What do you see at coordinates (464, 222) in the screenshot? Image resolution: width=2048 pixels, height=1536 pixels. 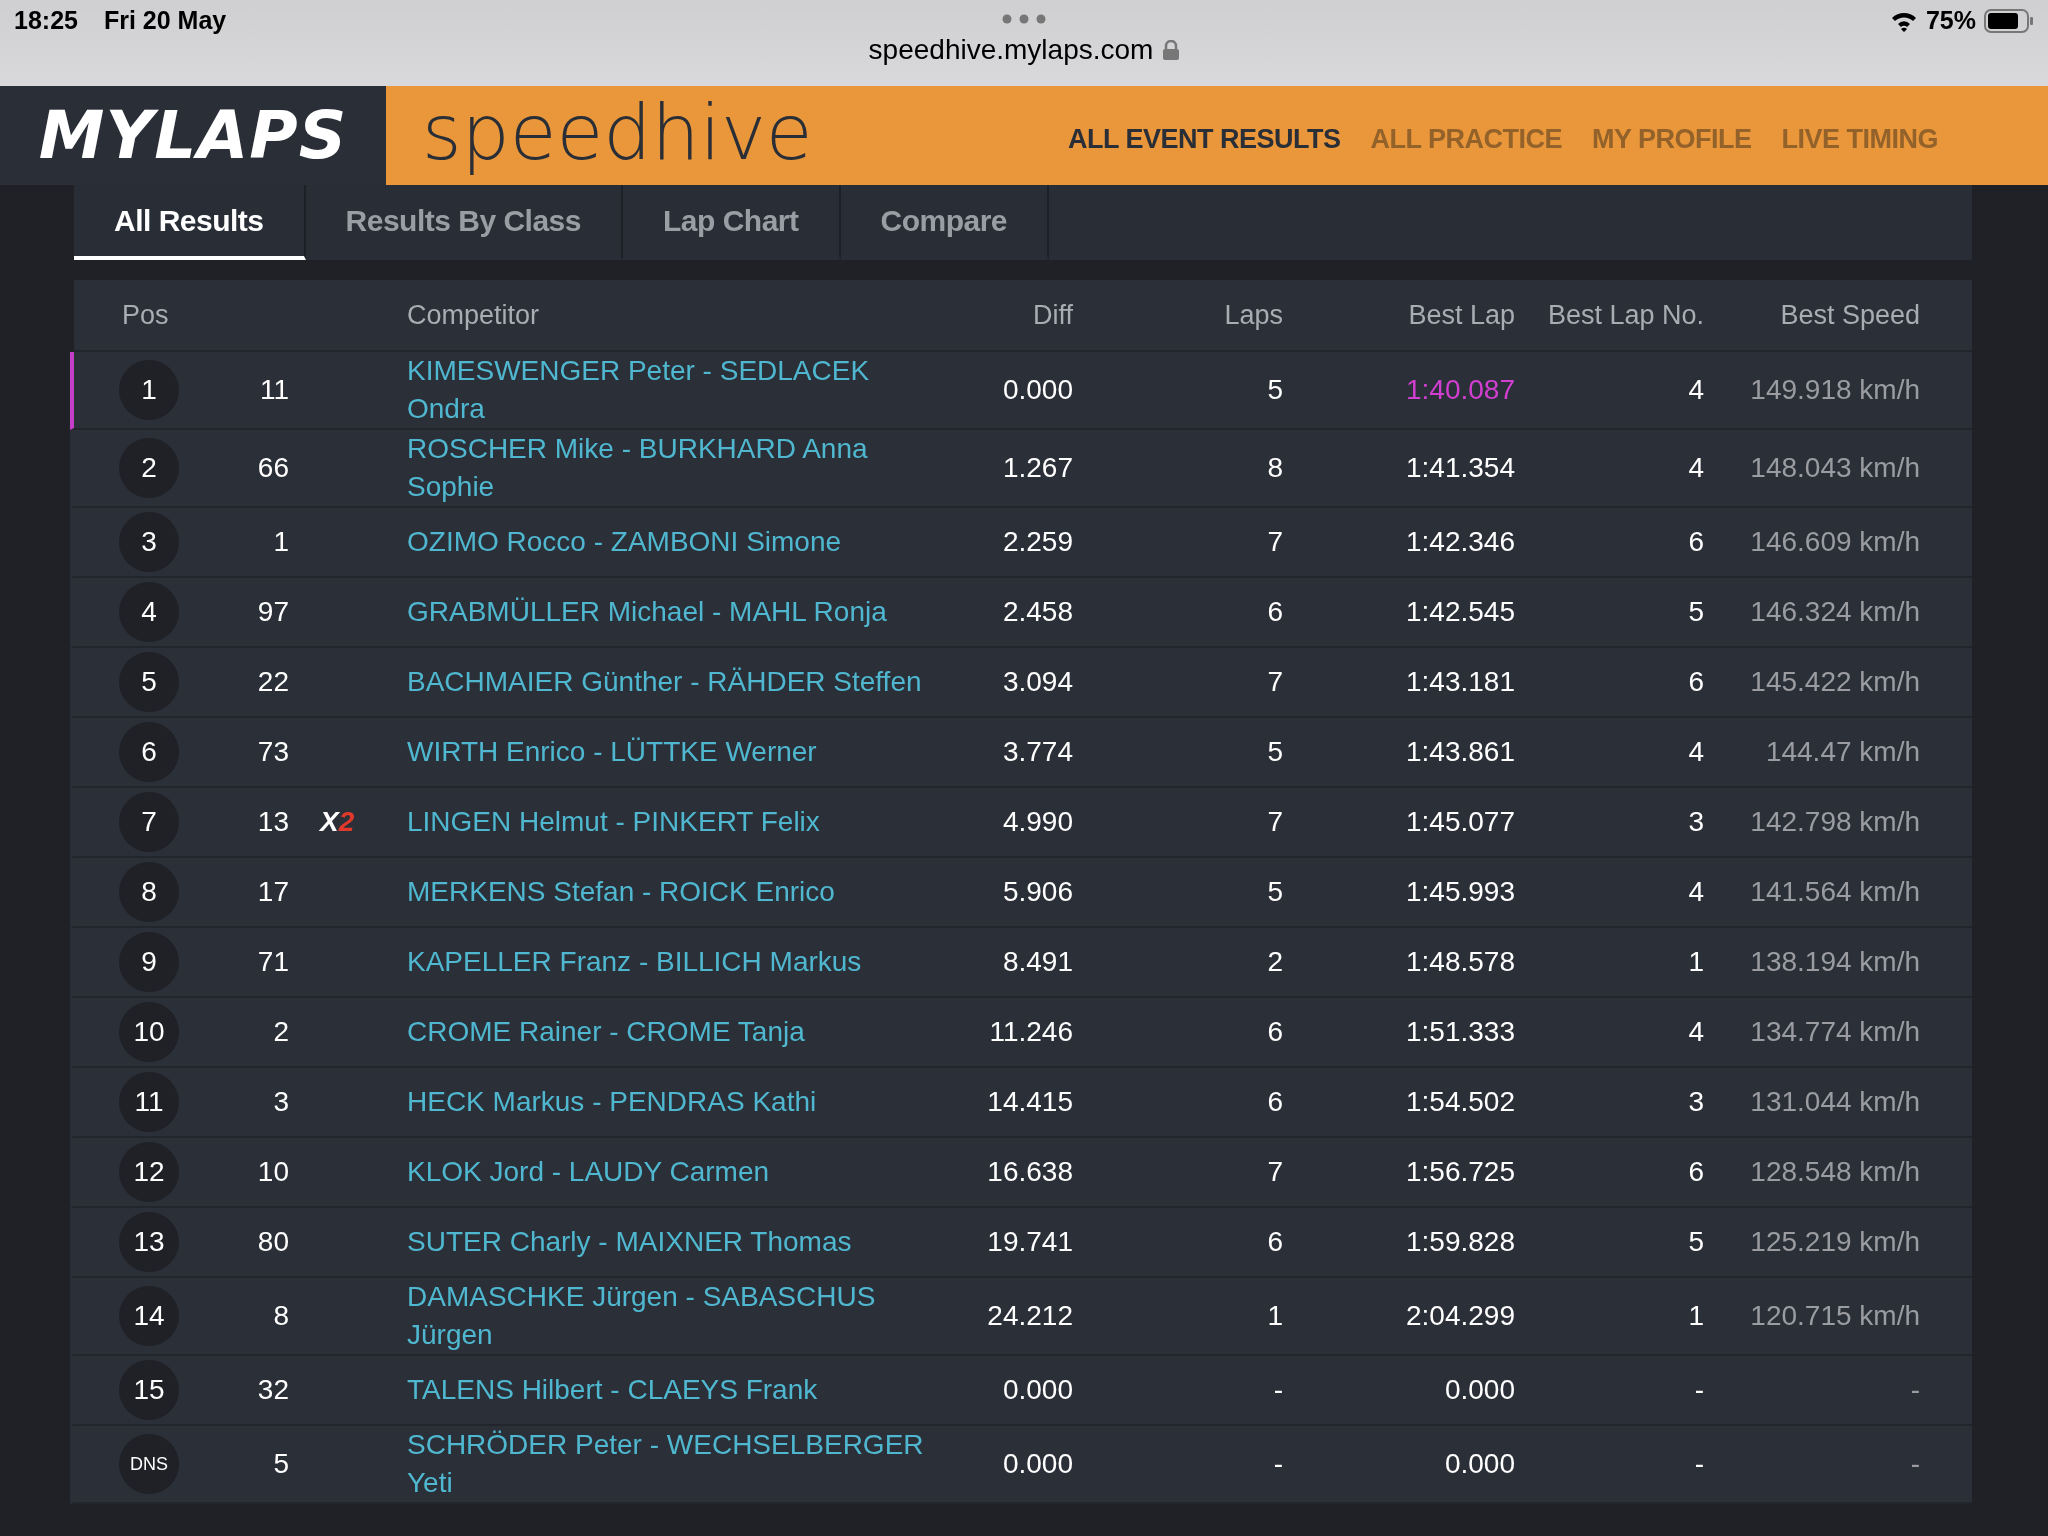 I see `tab: Results By Class` at bounding box center [464, 222].